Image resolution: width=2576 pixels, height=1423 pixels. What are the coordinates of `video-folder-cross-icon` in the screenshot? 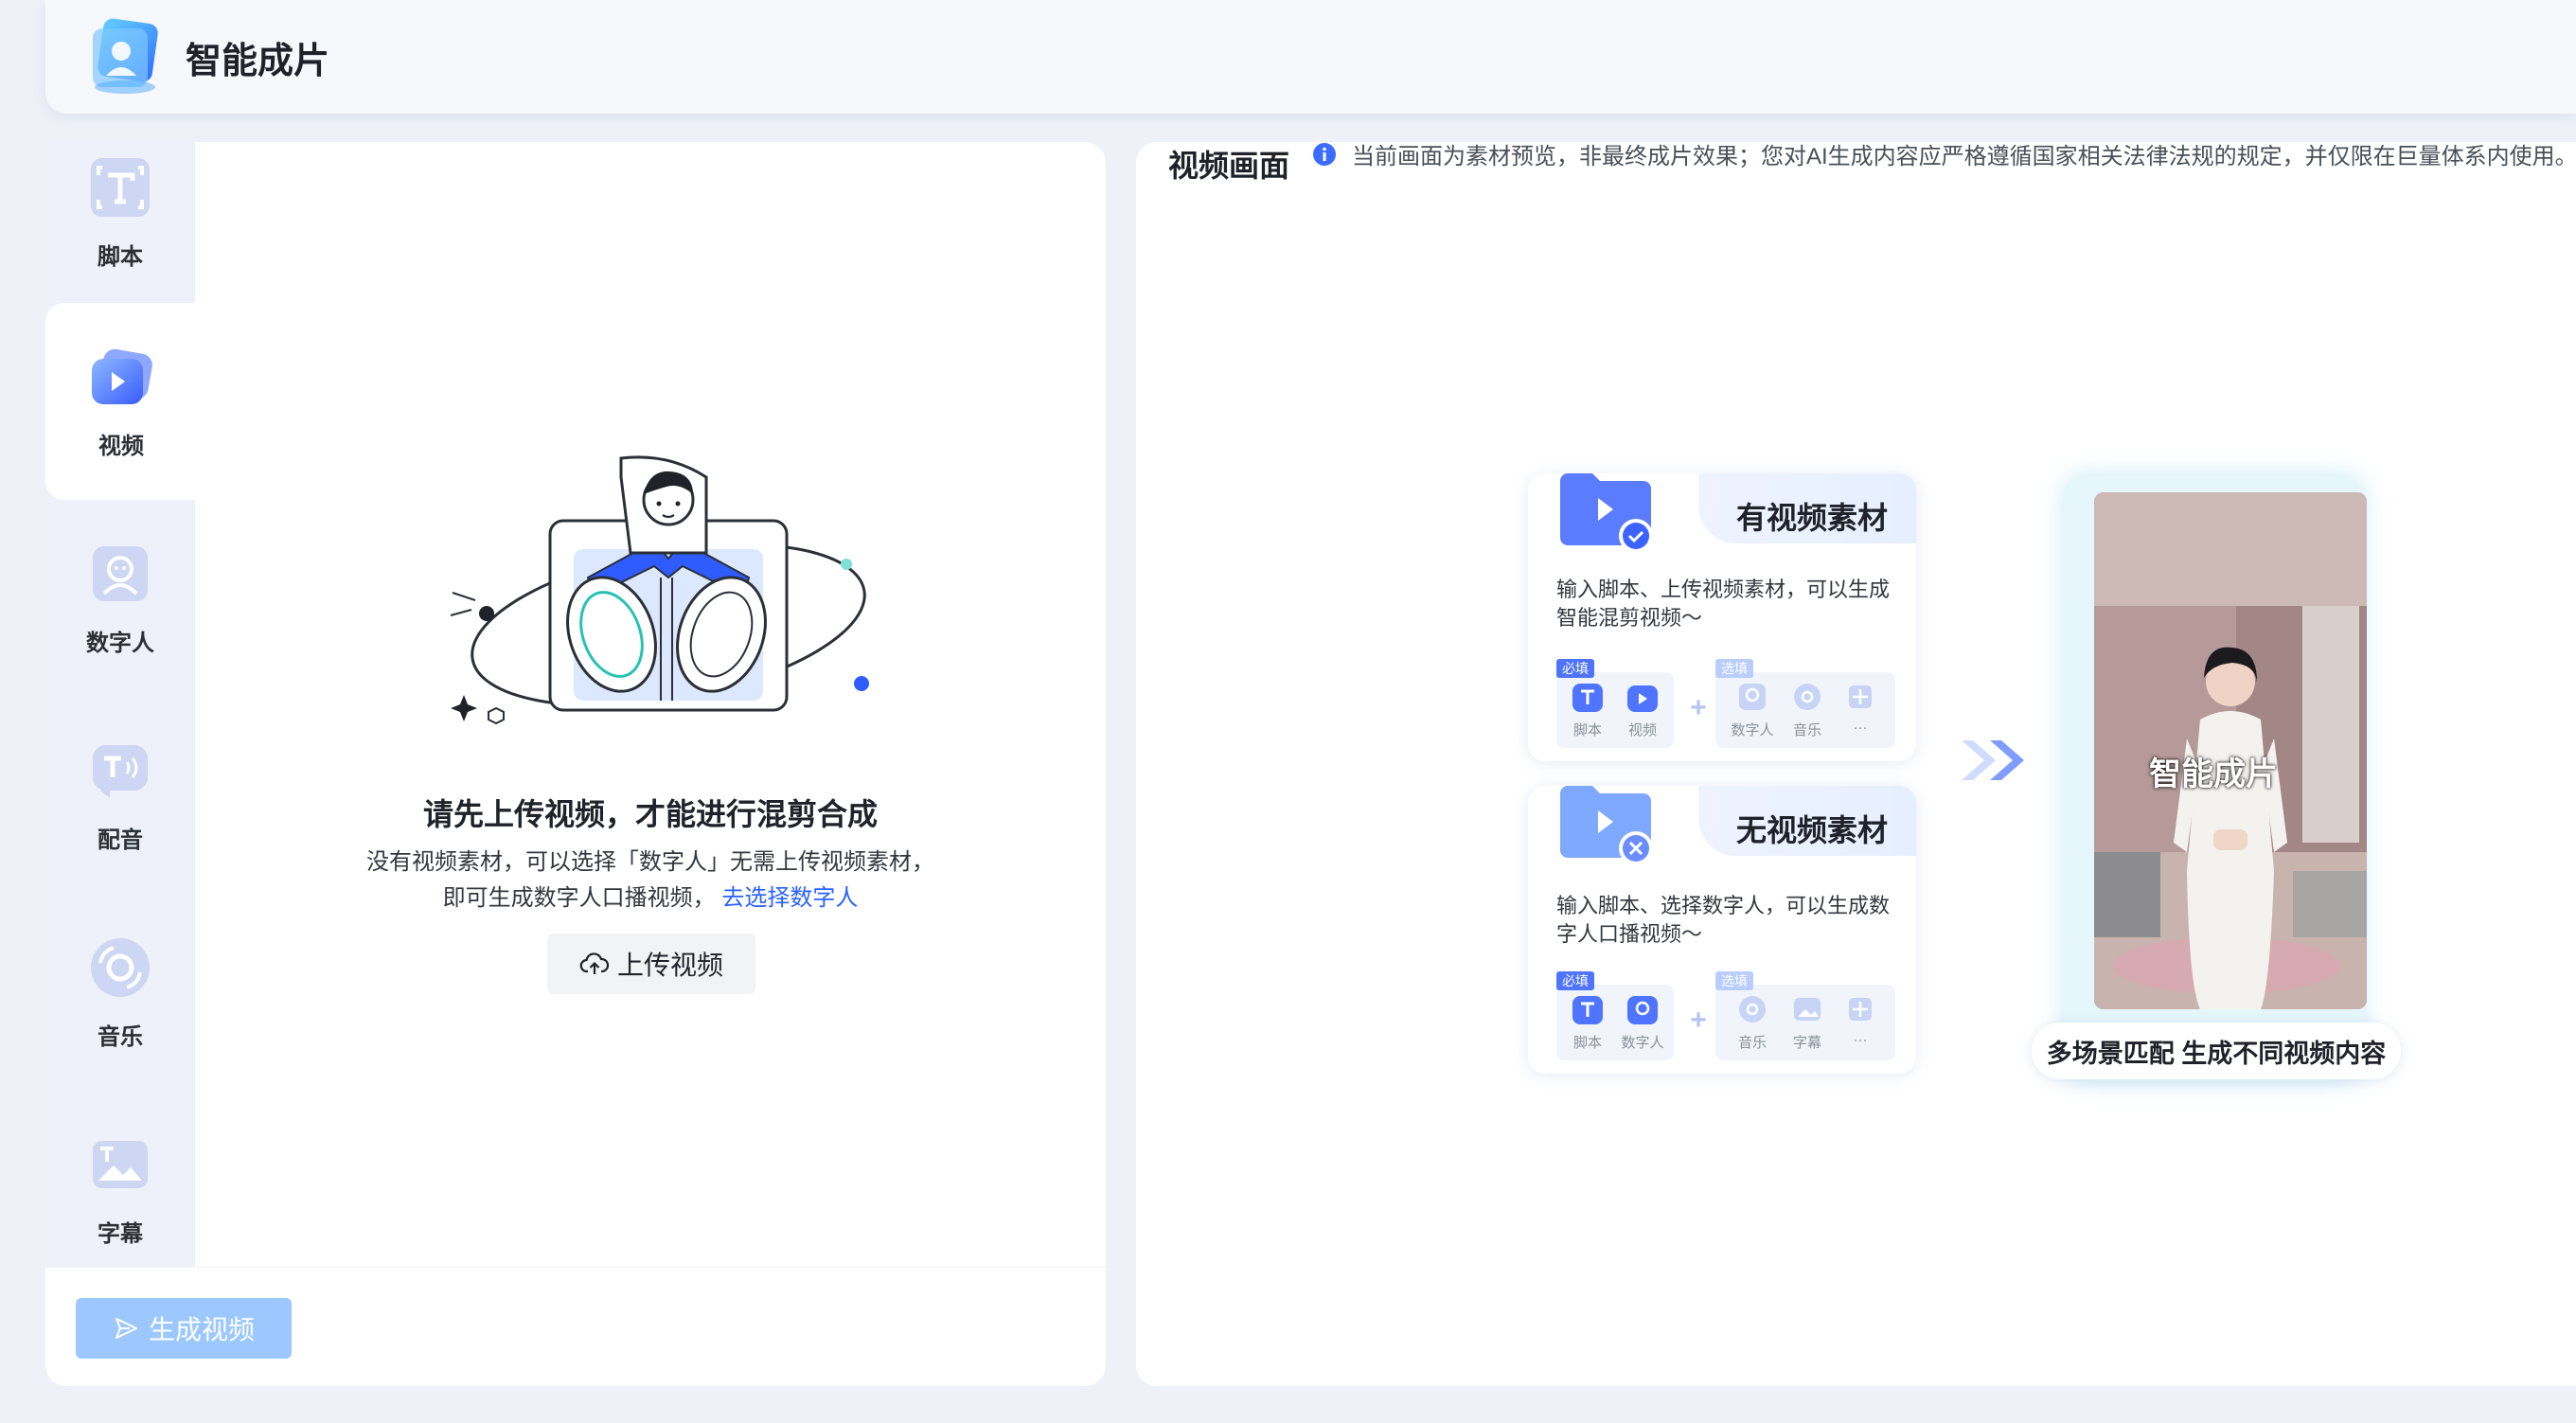 It's located at (1607, 825).